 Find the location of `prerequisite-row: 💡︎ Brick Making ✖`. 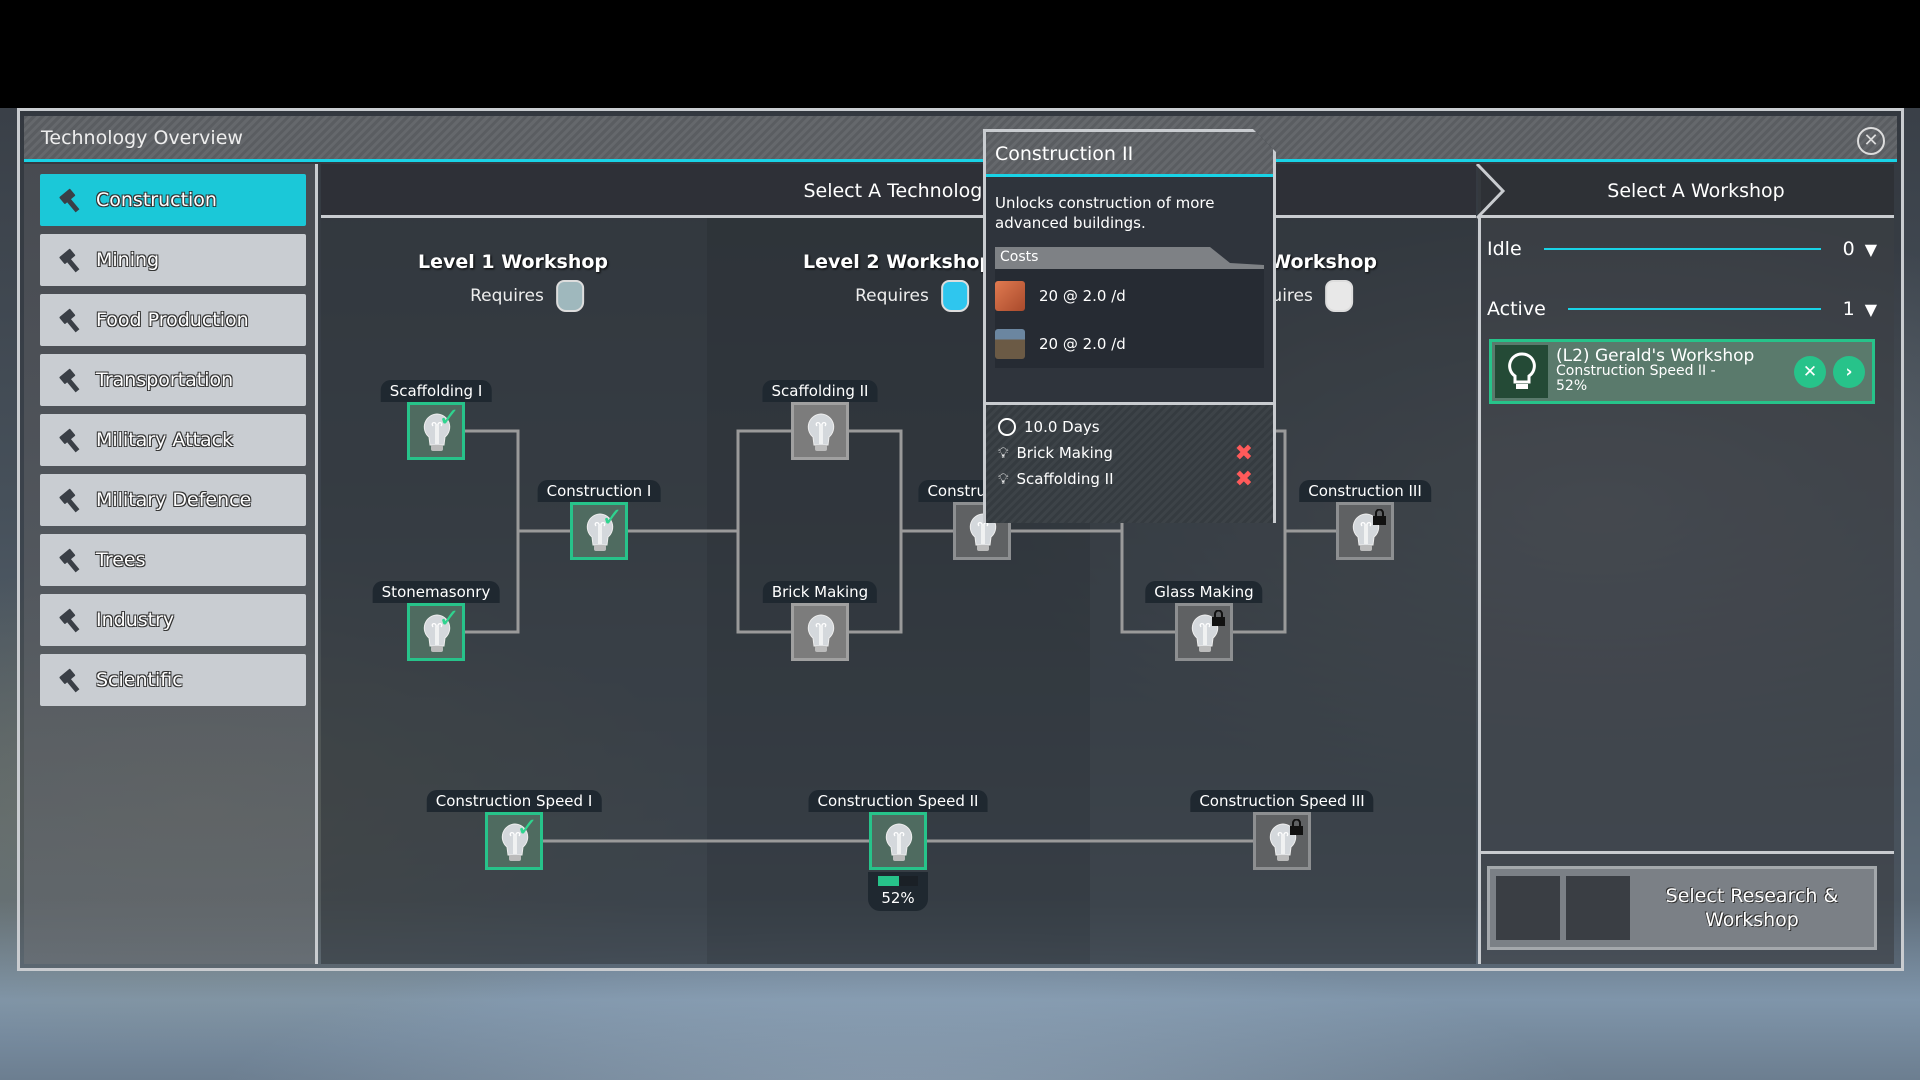

prerequisite-row: 💡︎ Brick Making ✖ is located at coordinates (1130, 453).